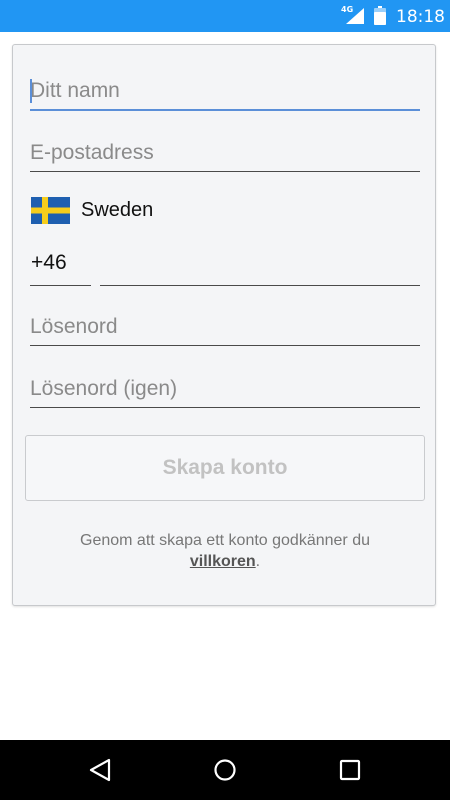 Image resolution: width=450 pixels, height=800 pixels. What do you see at coordinates (380, 15) in the screenshot?
I see `battery-icon` at bounding box center [380, 15].